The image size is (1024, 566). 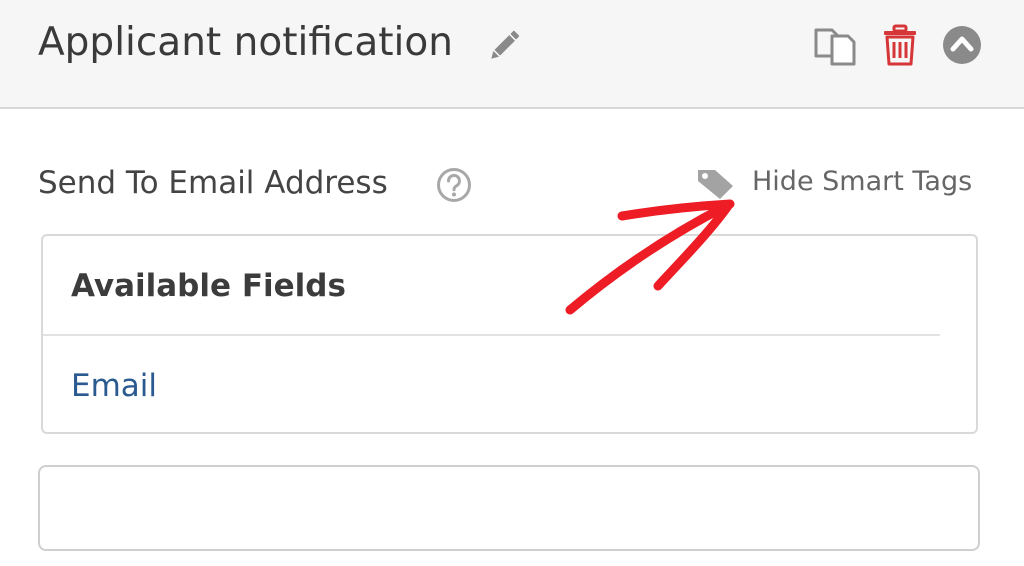 I want to click on duplicate-icon, so click(x=836, y=46).